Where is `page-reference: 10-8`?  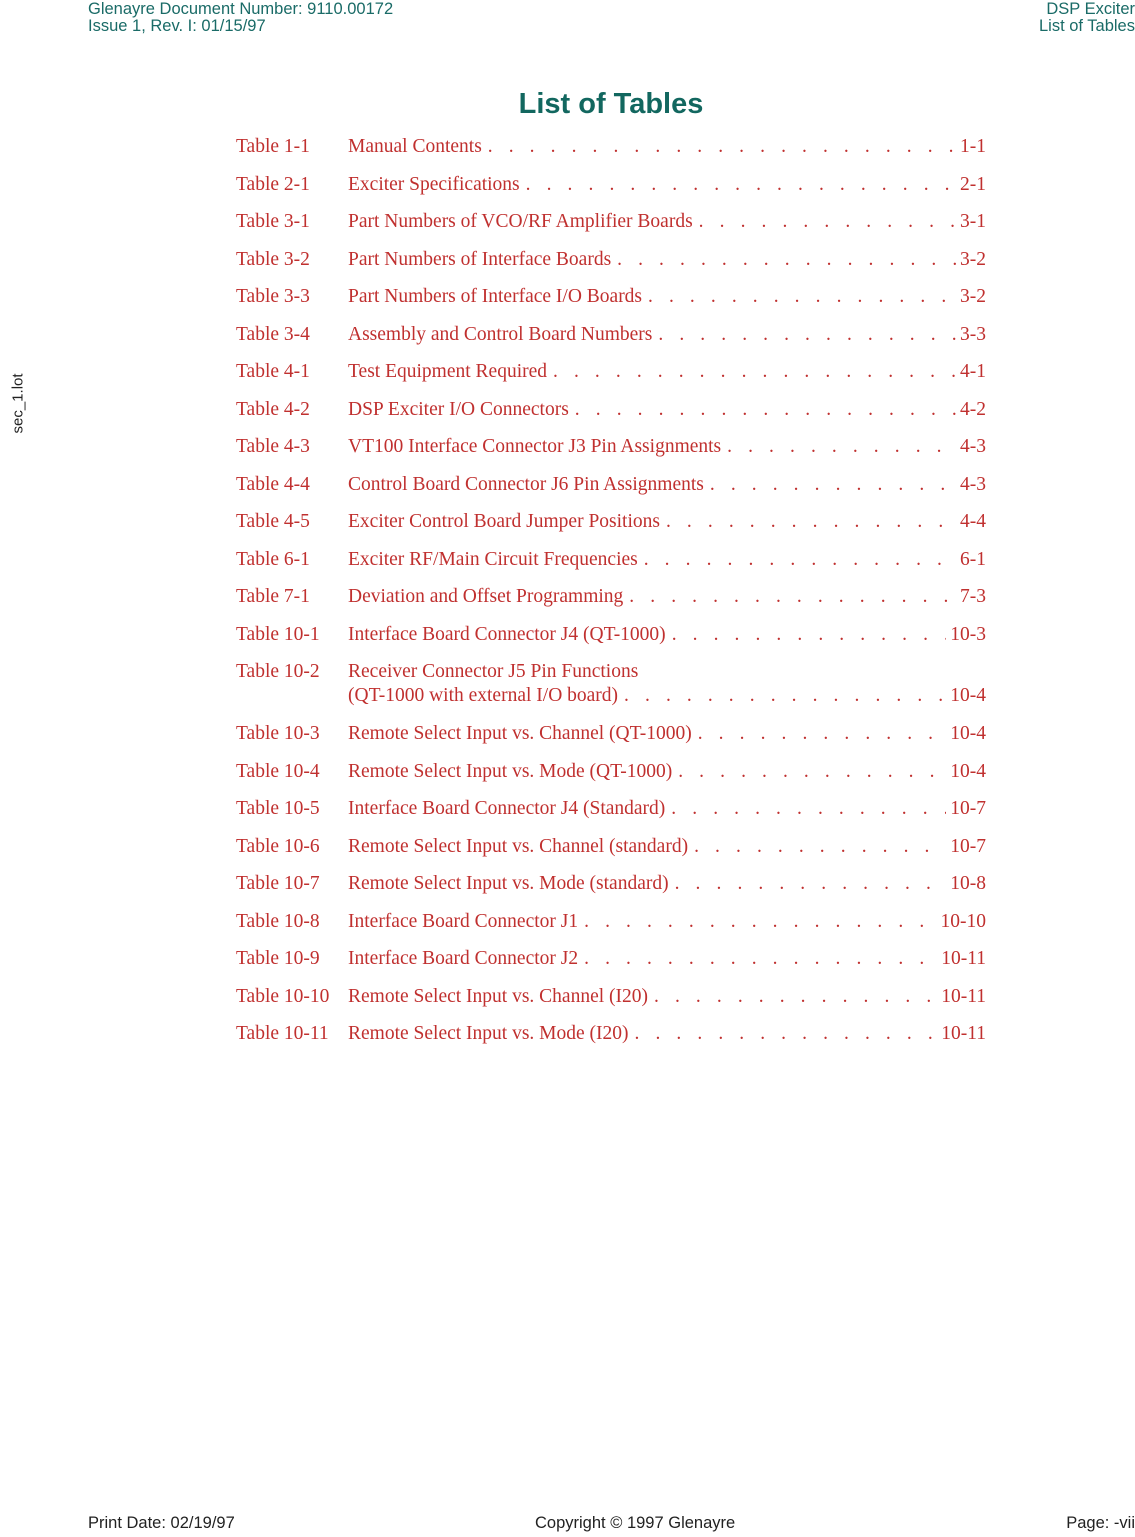
page-reference: 10-8 is located at coordinates (968, 884).